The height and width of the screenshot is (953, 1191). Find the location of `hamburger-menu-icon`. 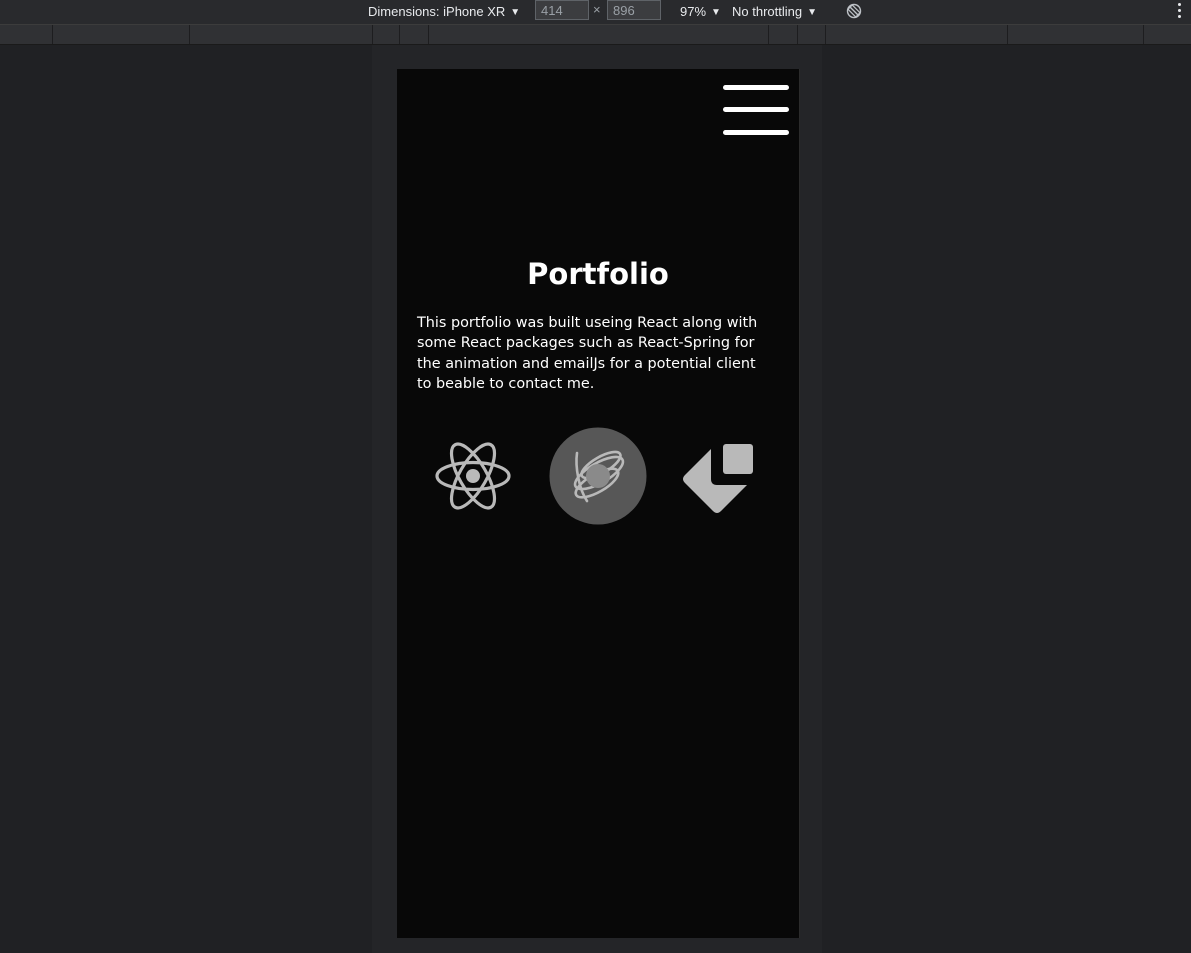

hamburger-menu-icon is located at coordinates (756, 111).